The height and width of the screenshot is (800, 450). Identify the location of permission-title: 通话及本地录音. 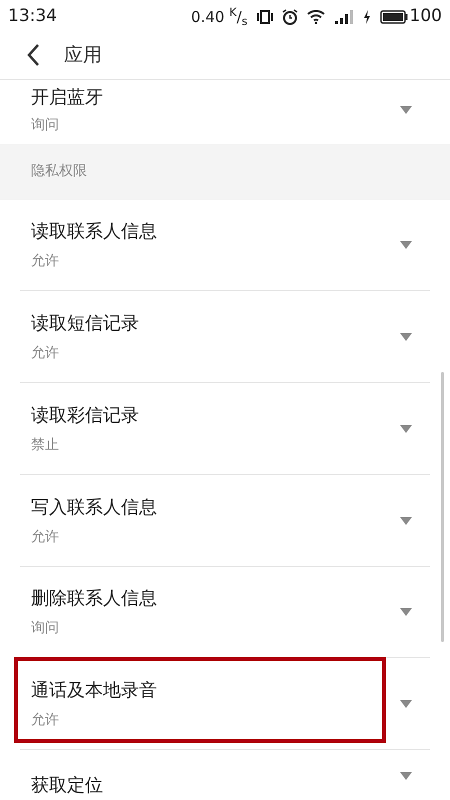
(94, 691).